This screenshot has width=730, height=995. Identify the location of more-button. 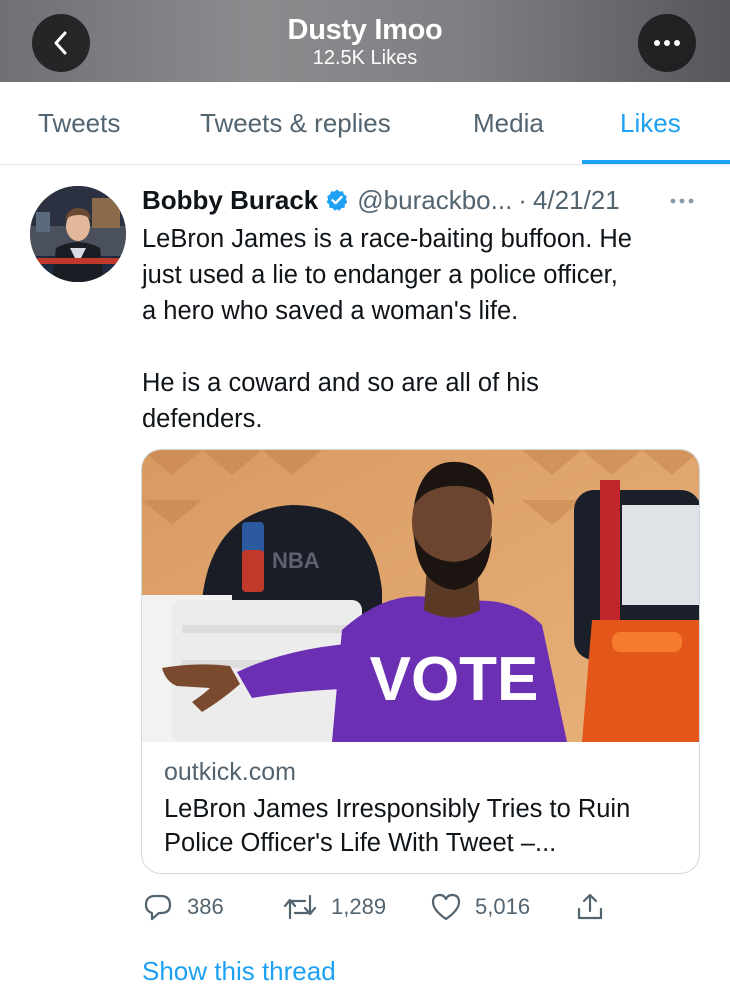
(667, 43).